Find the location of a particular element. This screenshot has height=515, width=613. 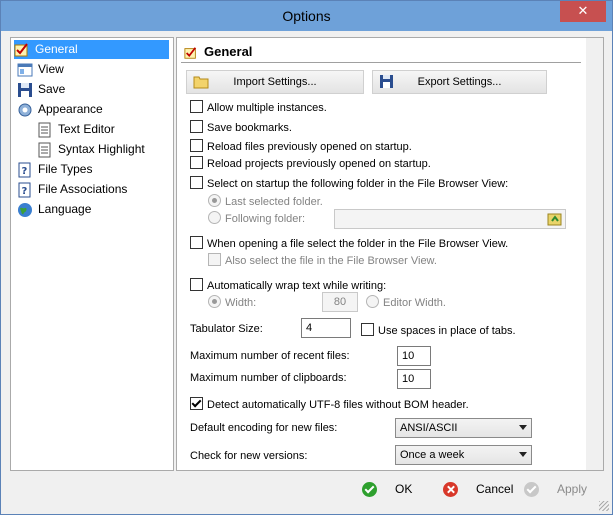

sidebar-item-save: Save is located at coordinates (41, 89).